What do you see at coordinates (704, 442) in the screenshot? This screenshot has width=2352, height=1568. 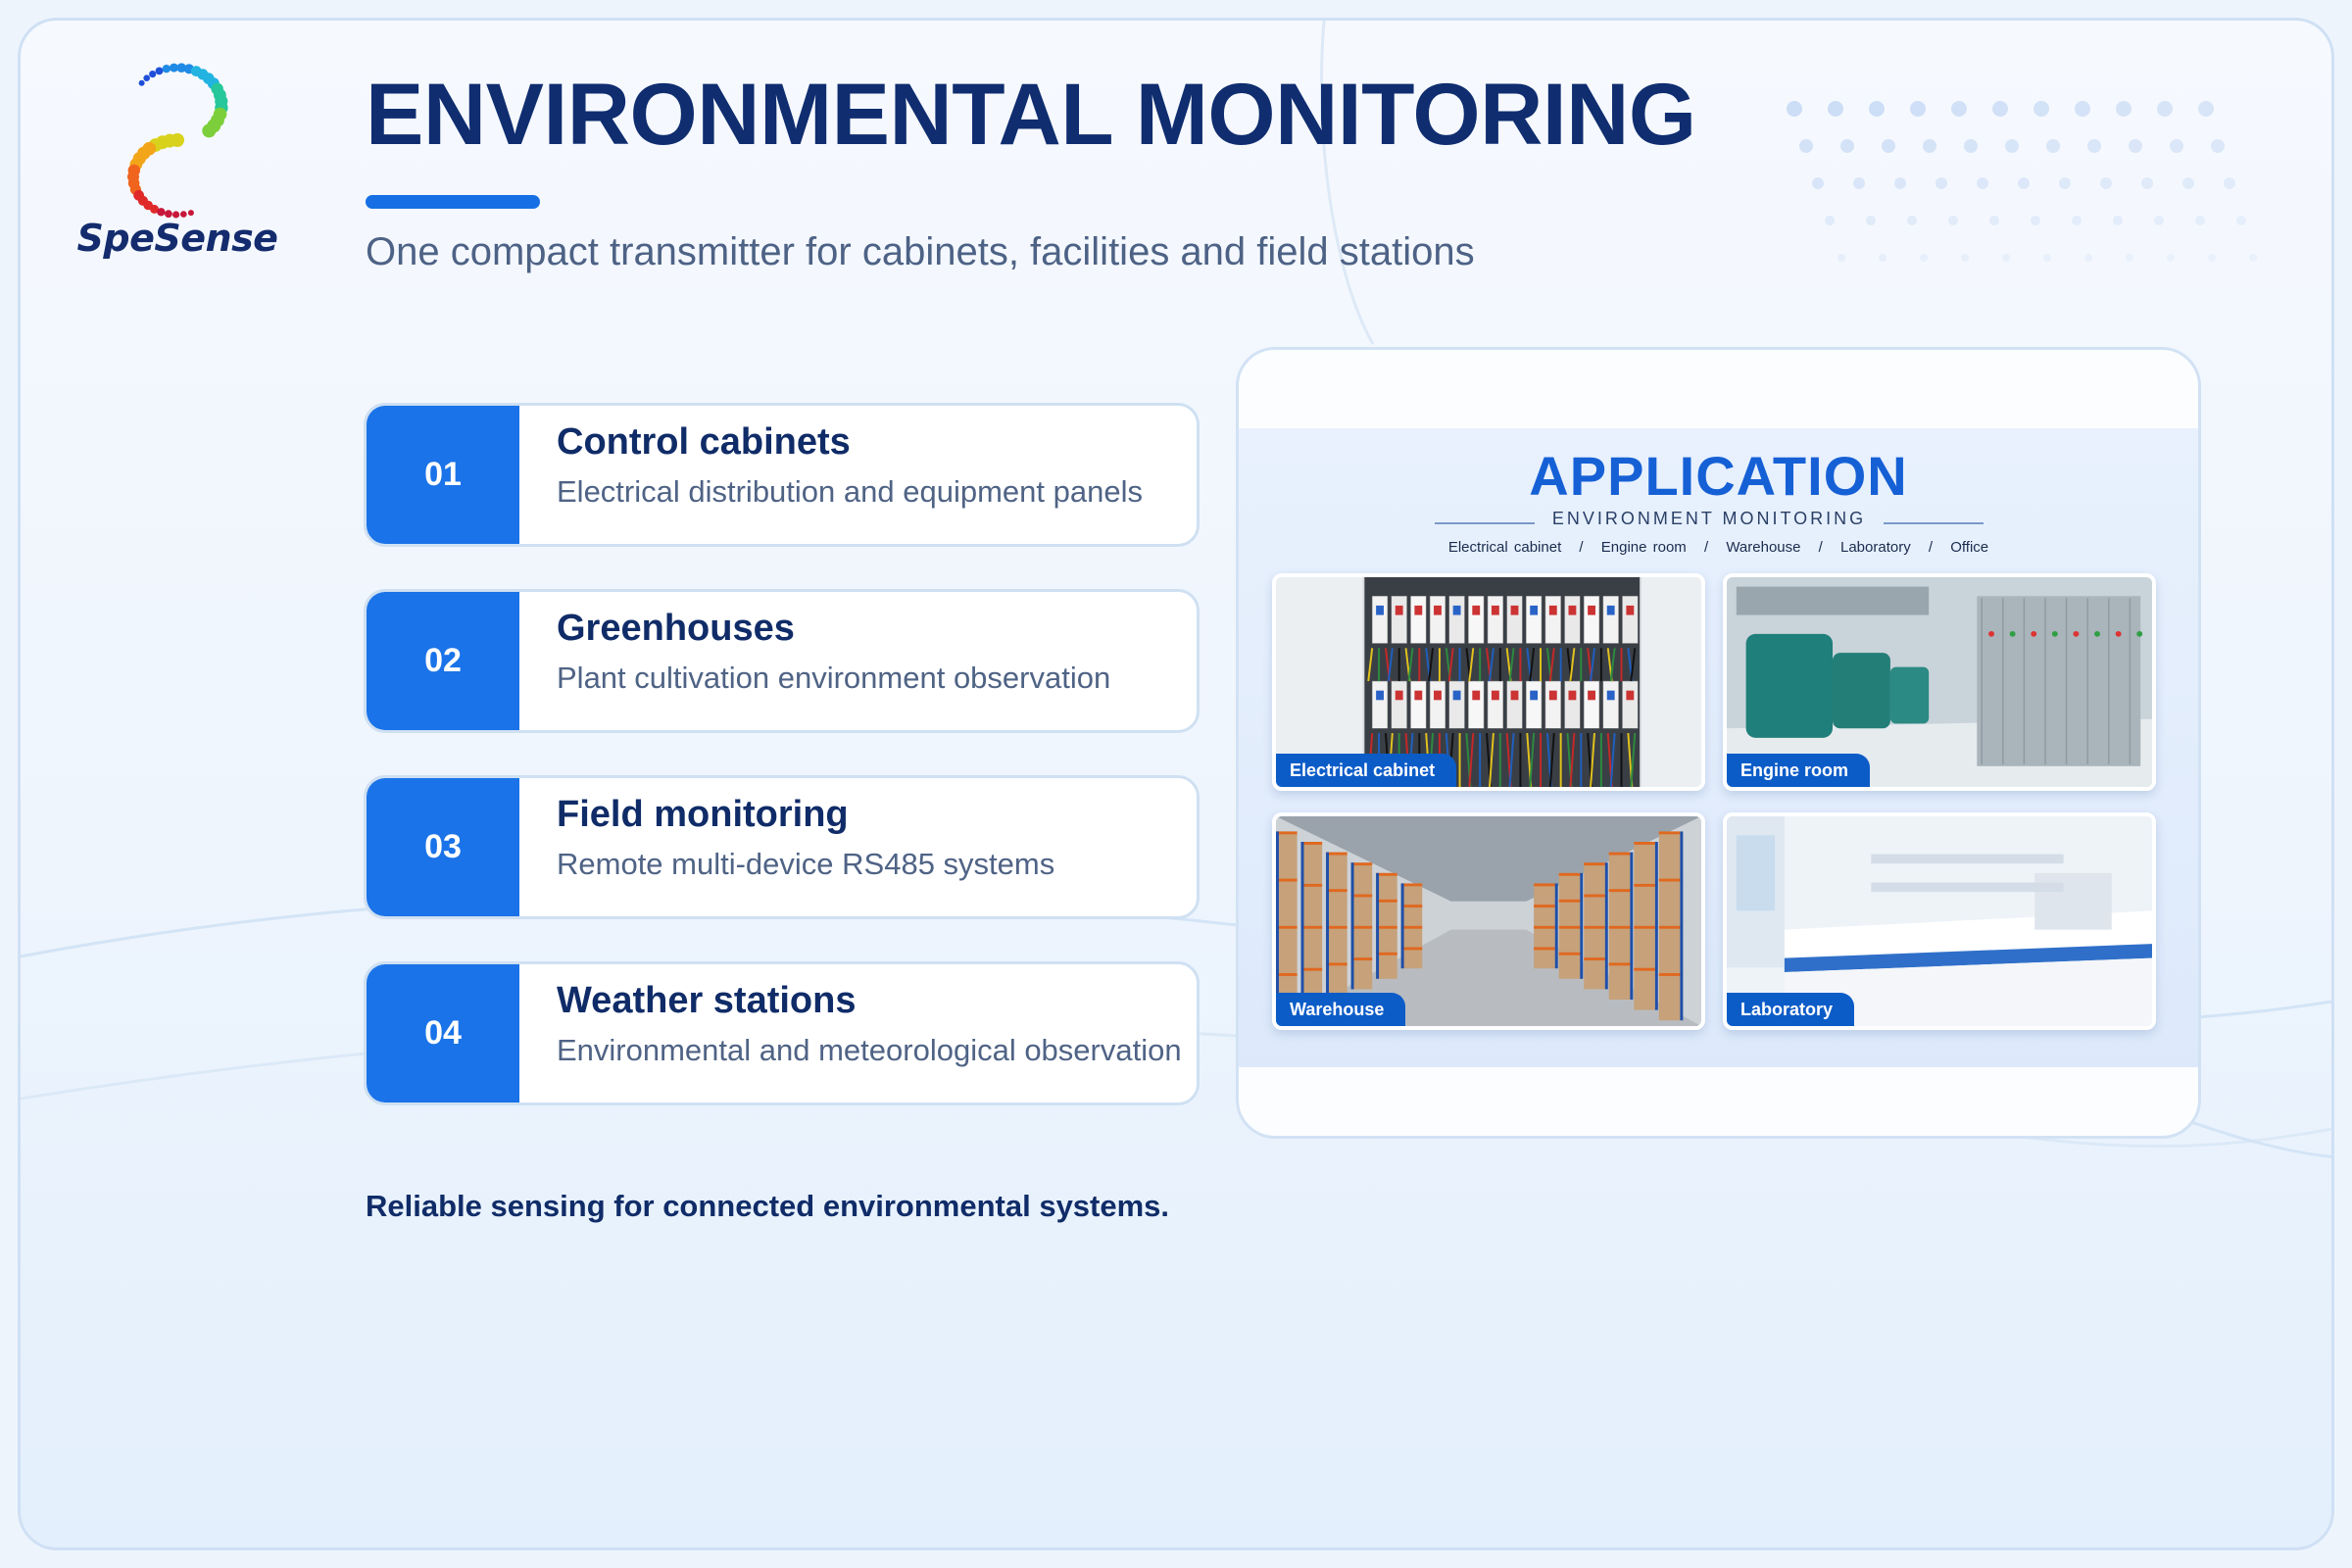 I see `item-title: Control cabinets` at bounding box center [704, 442].